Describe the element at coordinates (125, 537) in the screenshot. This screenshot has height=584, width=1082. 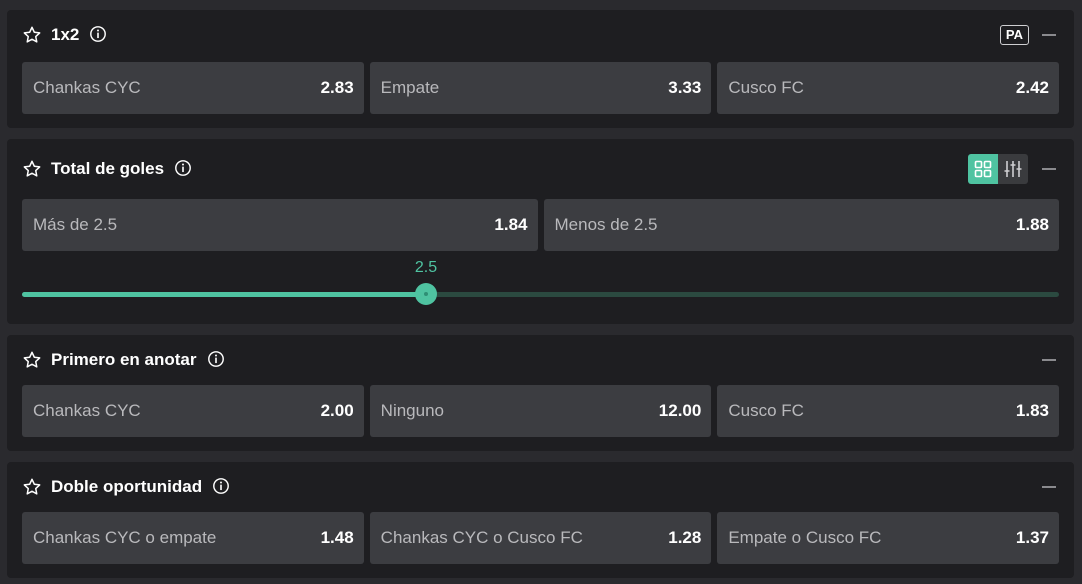
I see `selection-label: Chankas CYC o empate` at that location.